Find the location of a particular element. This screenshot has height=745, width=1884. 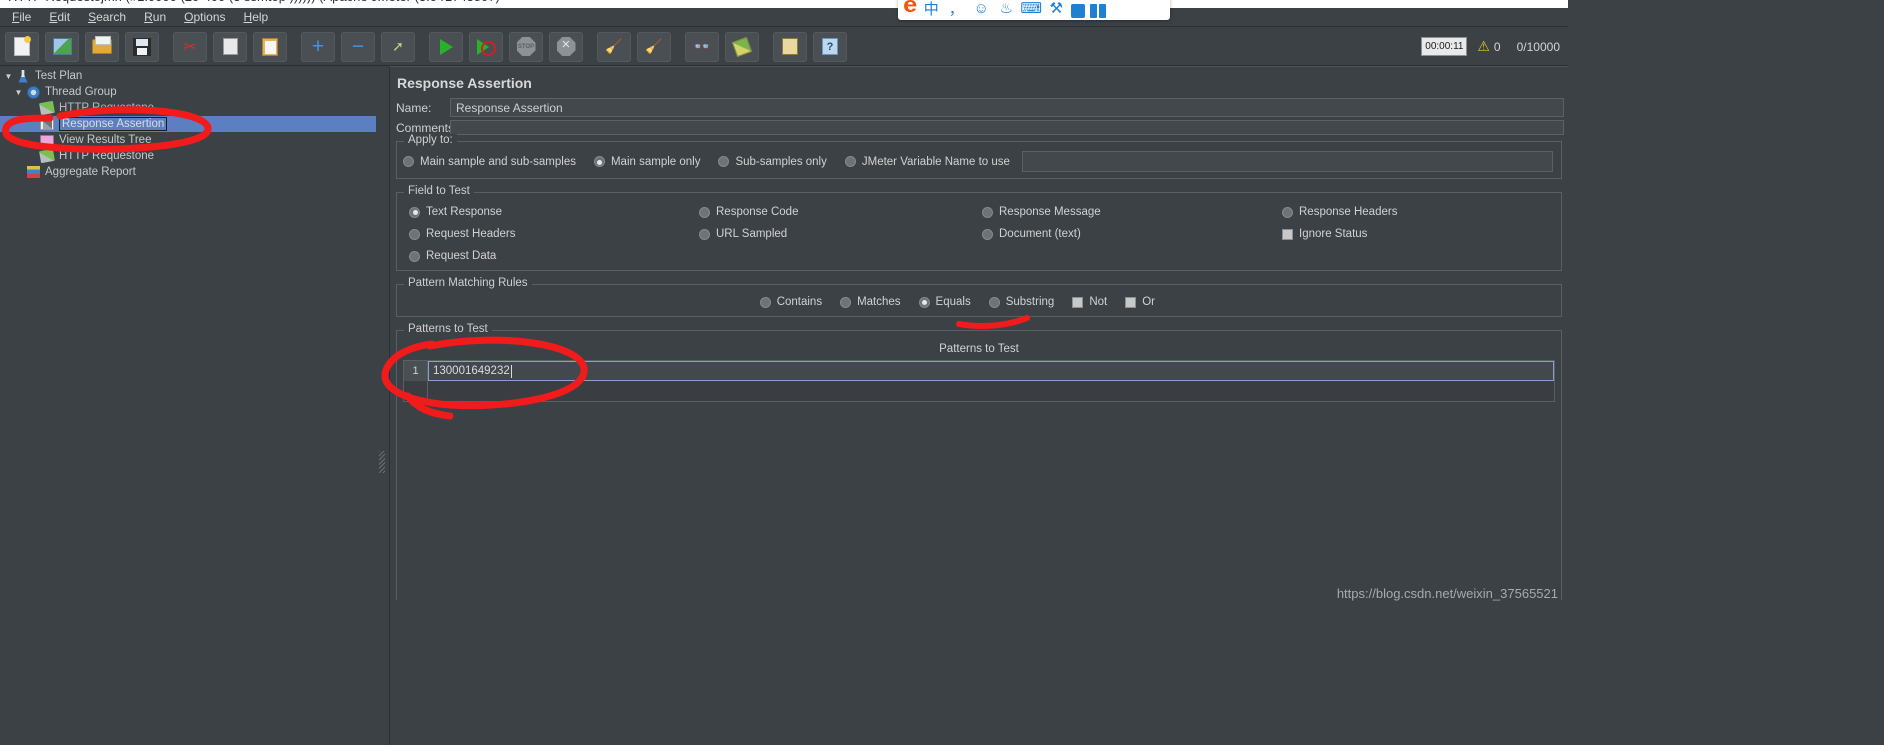

tree-node-thread-group: ▼ Thread Group is located at coordinates (188, 92).